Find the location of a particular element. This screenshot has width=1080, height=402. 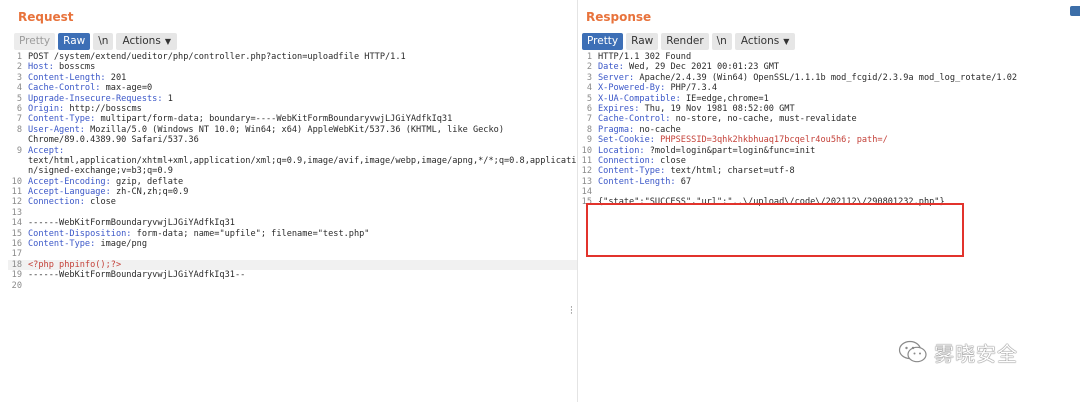

request-toolbar: Pretty Raw \n Actions ▼ is located at coordinates (95, 41).